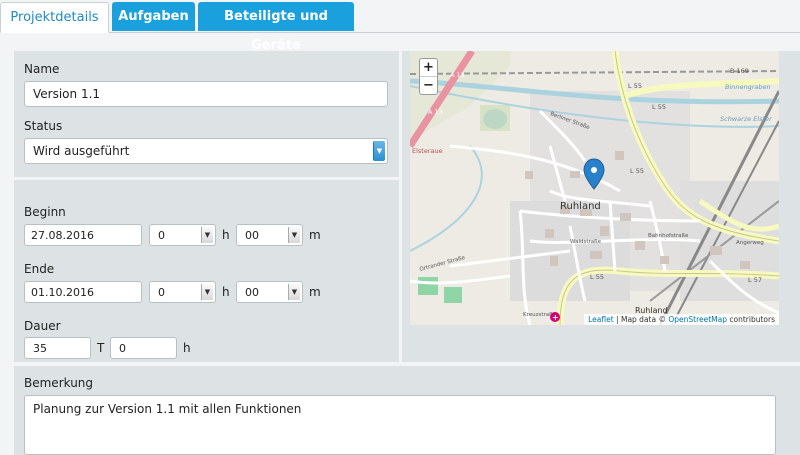 The width and height of the screenshot is (800, 455). I want to click on name-input: Version 1.1, so click(206, 94).